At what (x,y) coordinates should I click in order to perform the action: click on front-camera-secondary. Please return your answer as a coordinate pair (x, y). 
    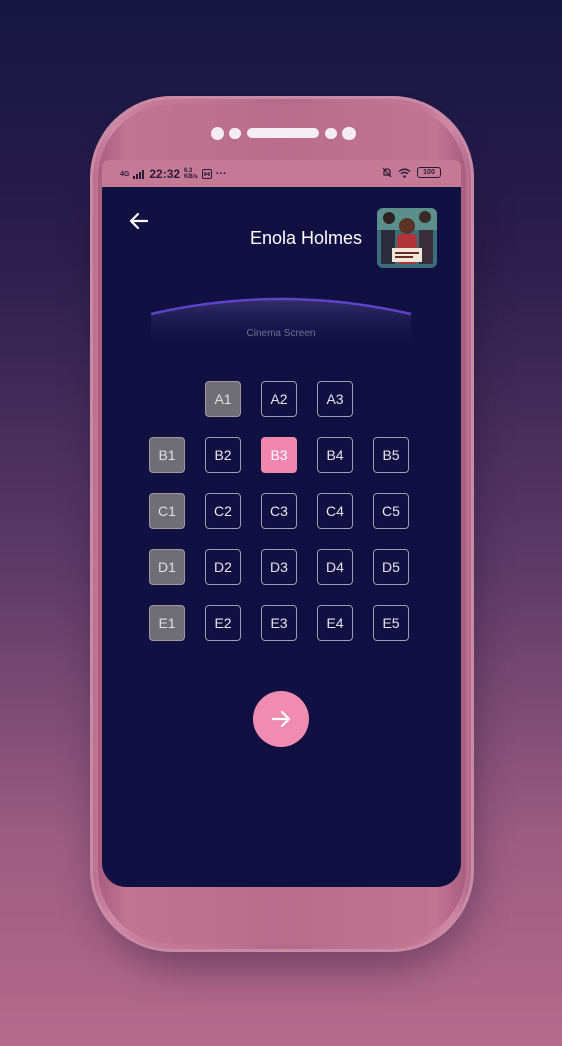
    Looking at the image, I should click on (349, 133).